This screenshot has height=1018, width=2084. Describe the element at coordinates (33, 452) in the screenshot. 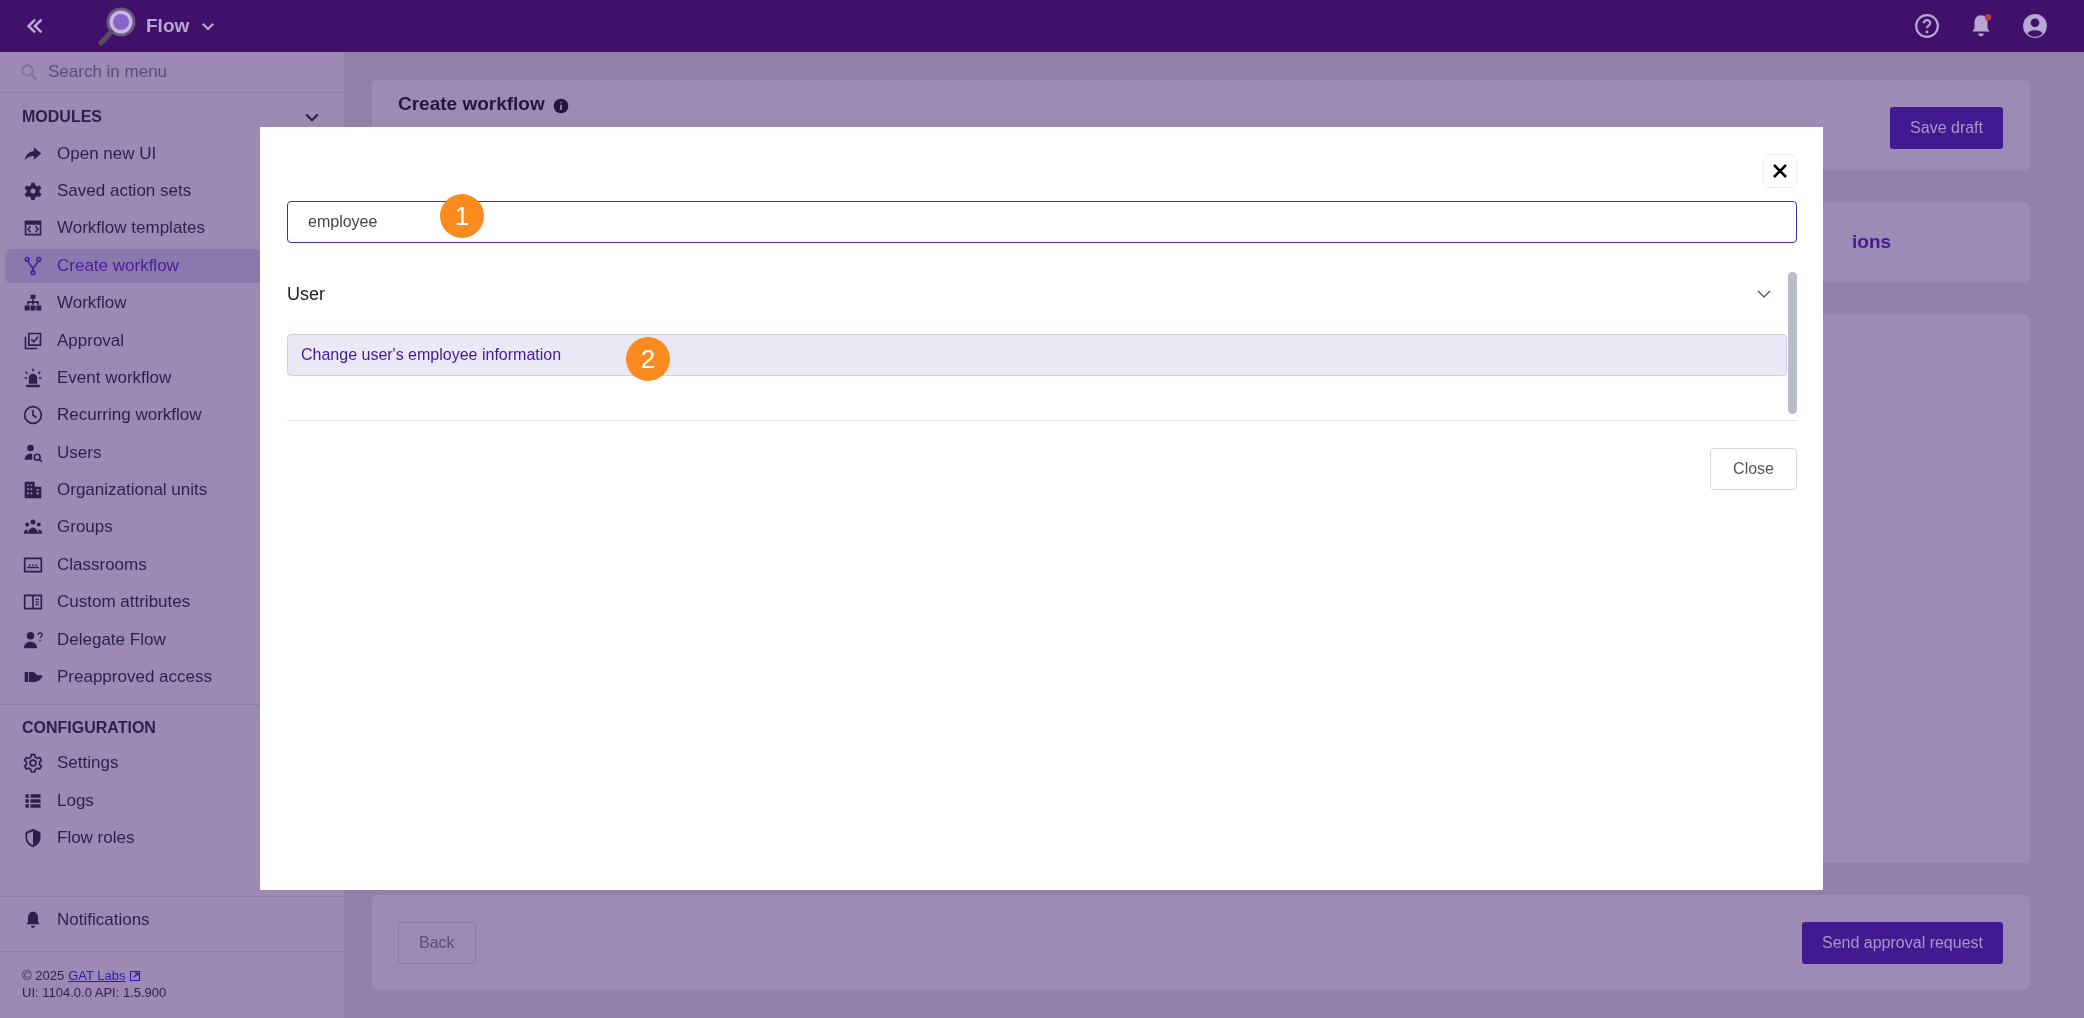

I see `user-search-icon` at that location.